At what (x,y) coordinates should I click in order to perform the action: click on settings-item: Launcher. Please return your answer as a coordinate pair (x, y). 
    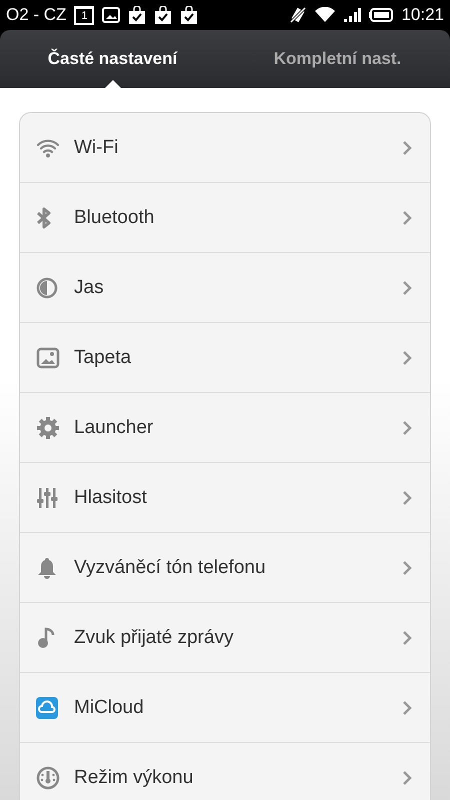
    Looking at the image, I should click on (225, 428).